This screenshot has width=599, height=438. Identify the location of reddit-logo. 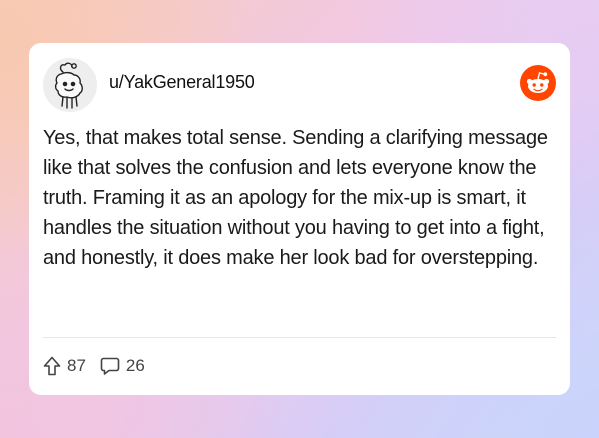
(538, 83).